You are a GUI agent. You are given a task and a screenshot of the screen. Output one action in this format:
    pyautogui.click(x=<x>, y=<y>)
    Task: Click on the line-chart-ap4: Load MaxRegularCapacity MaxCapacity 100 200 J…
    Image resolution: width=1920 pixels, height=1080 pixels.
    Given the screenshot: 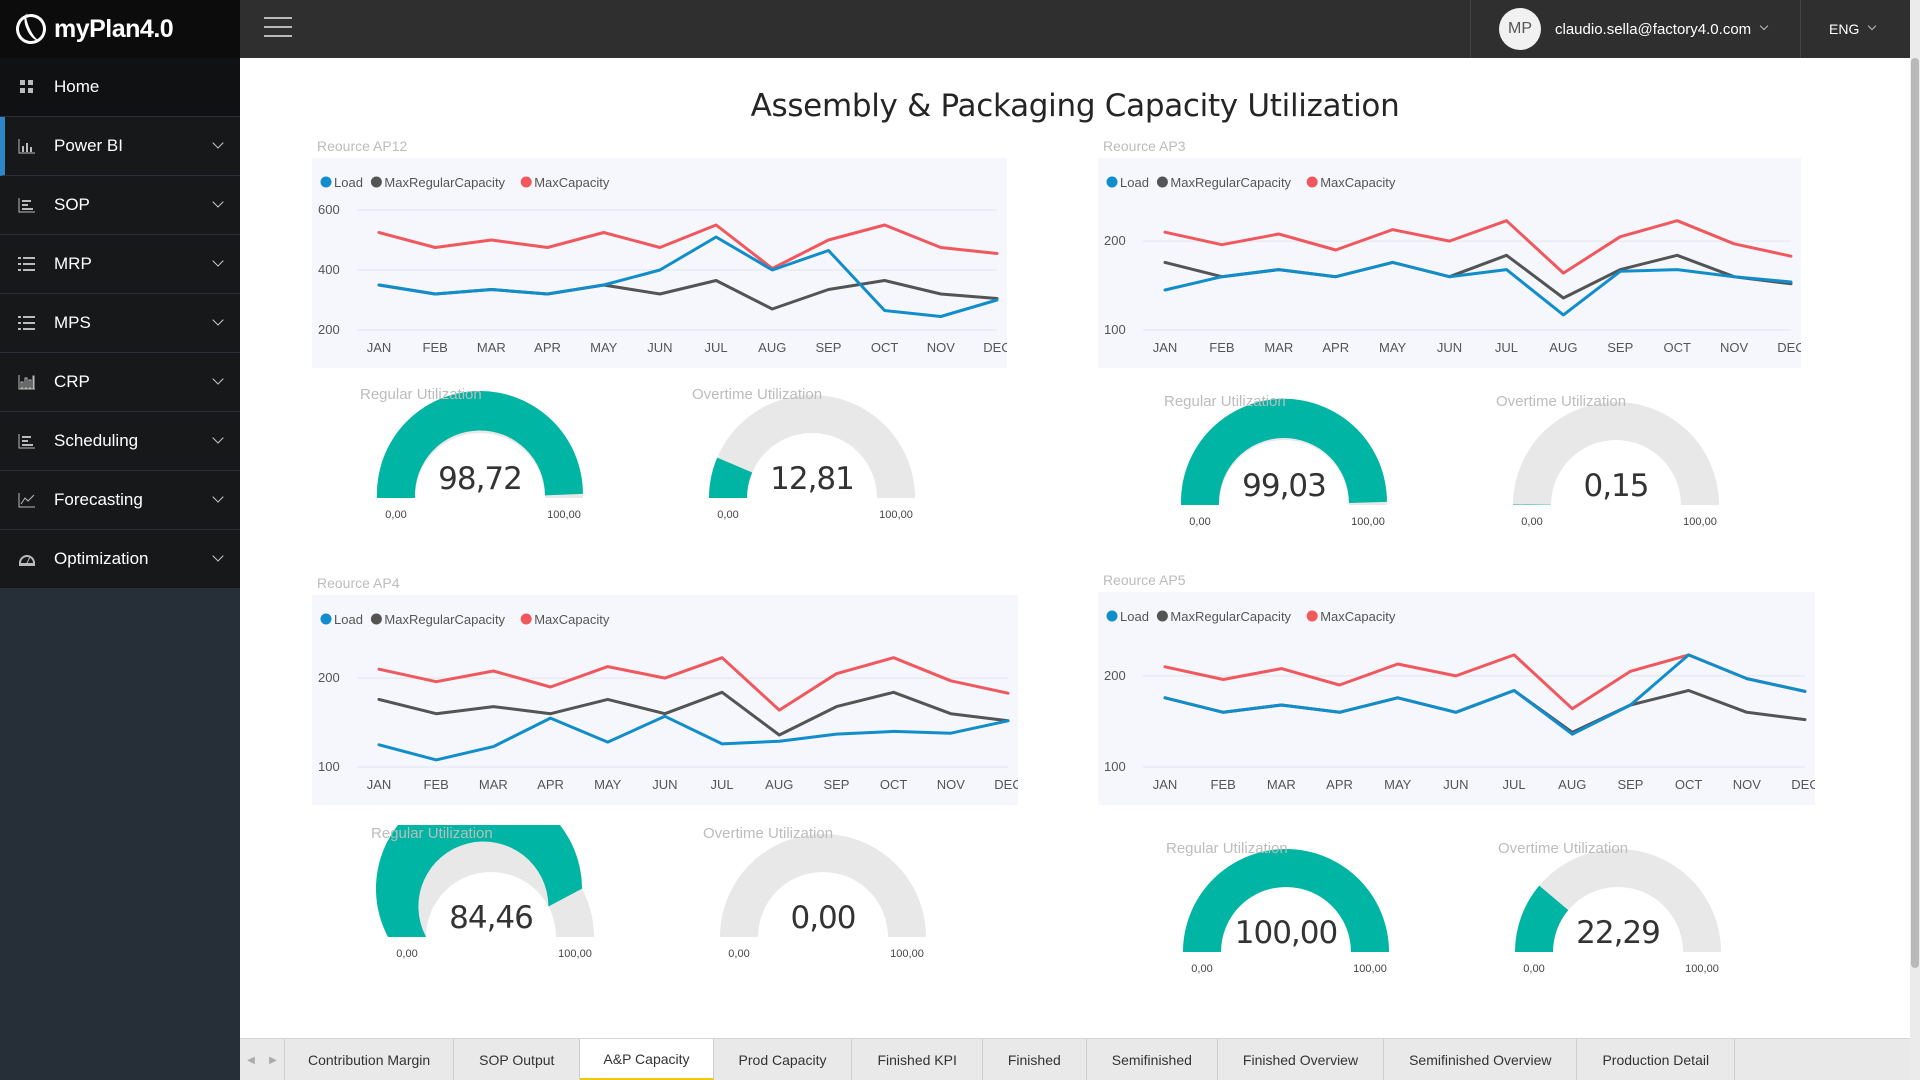 What is the action you would take?
    pyautogui.click(x=665, y=700)
    